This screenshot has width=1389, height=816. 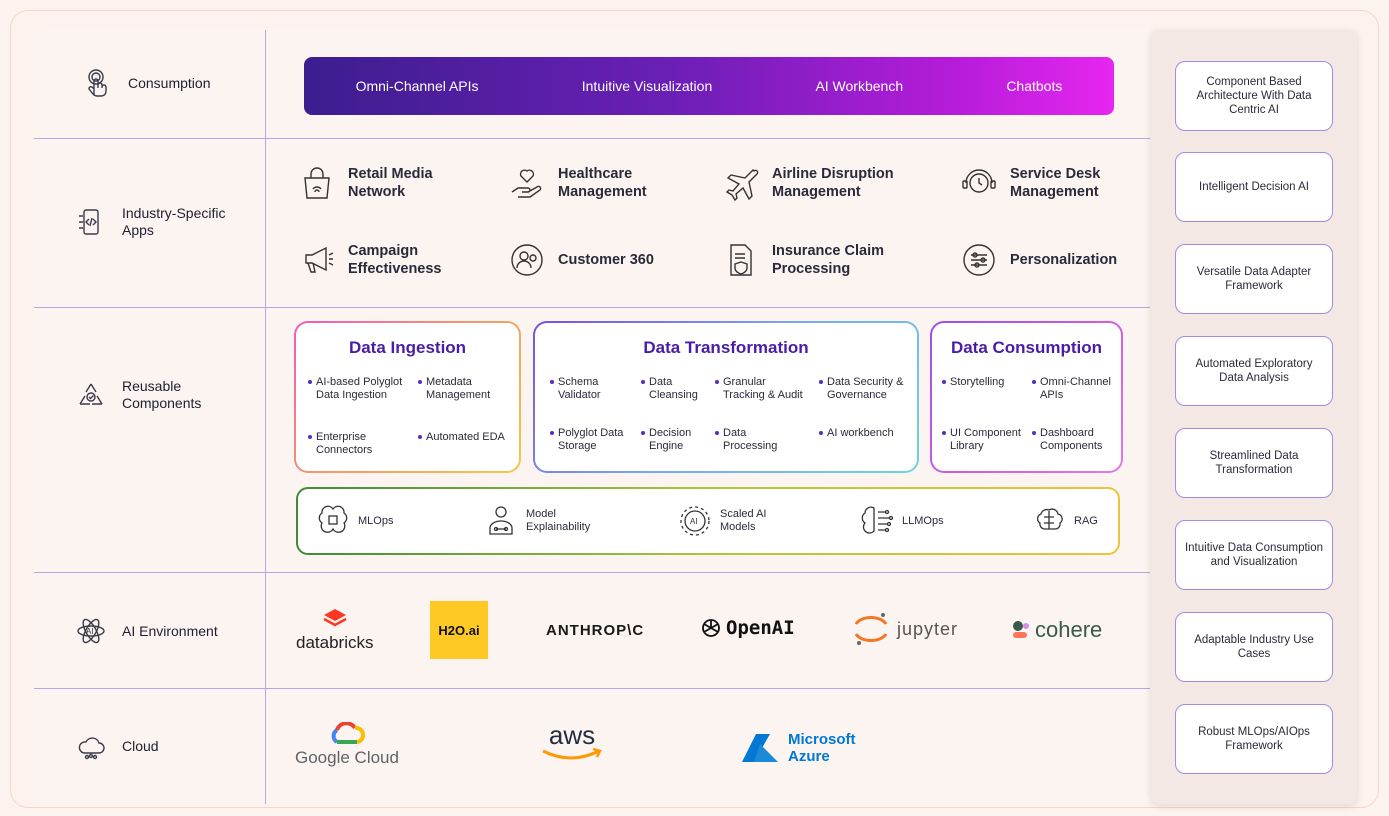 I want to click on op-model-explainability: Model Explainability, so click(x=545, y=521).